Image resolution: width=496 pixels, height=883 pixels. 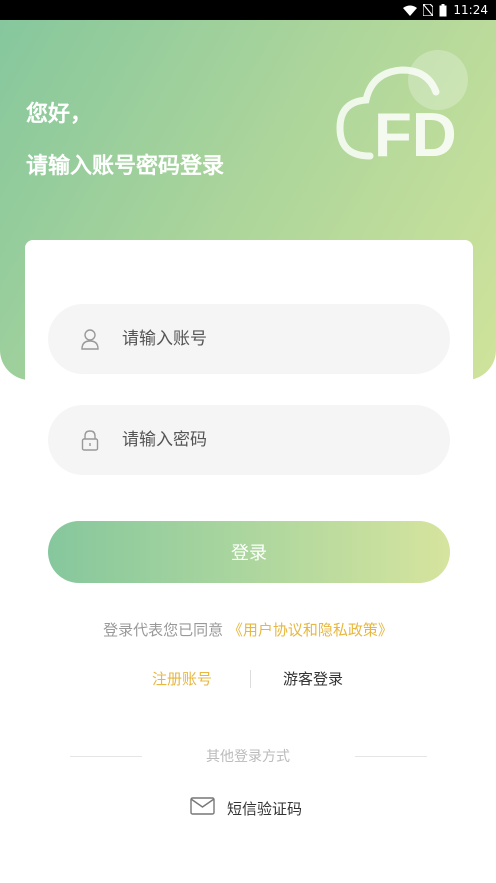 What do you see at coordinates (272, 440) in the screenshot?
I see `password-input` at bounding box center [272, 440].